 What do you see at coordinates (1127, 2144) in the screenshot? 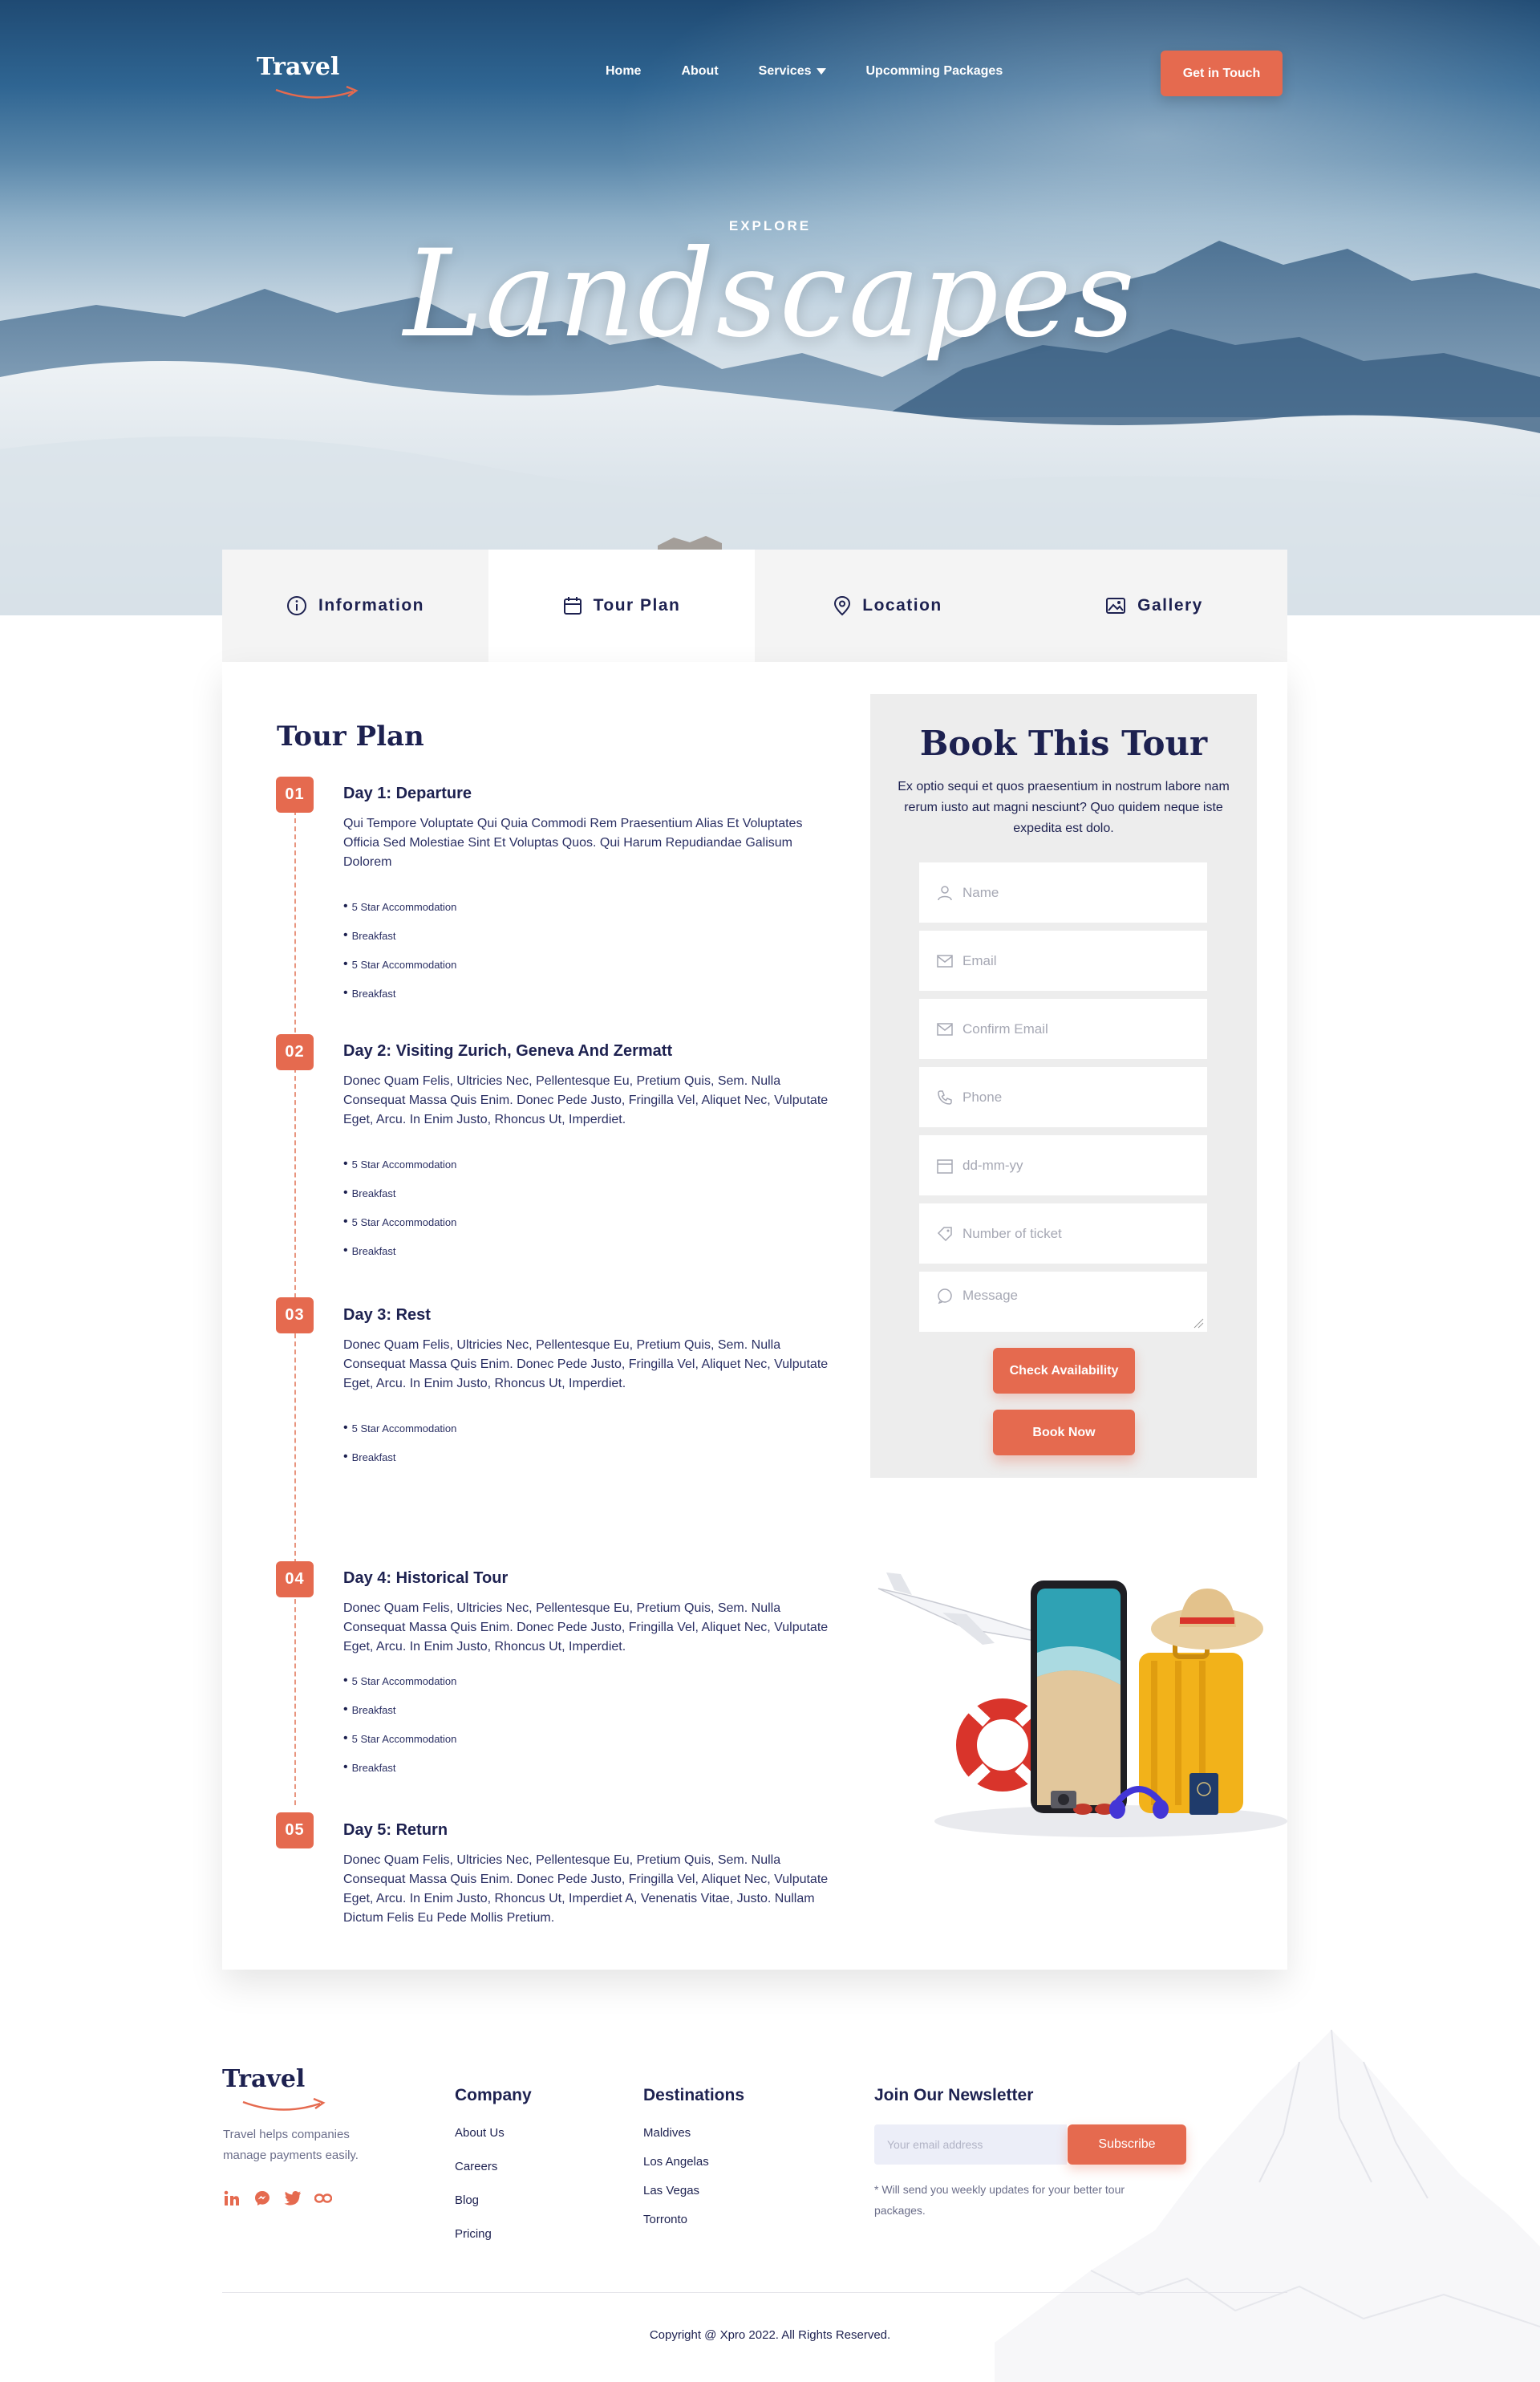
I see `subscribe-button: Subscribe` at bounding box center [1127, 2144].